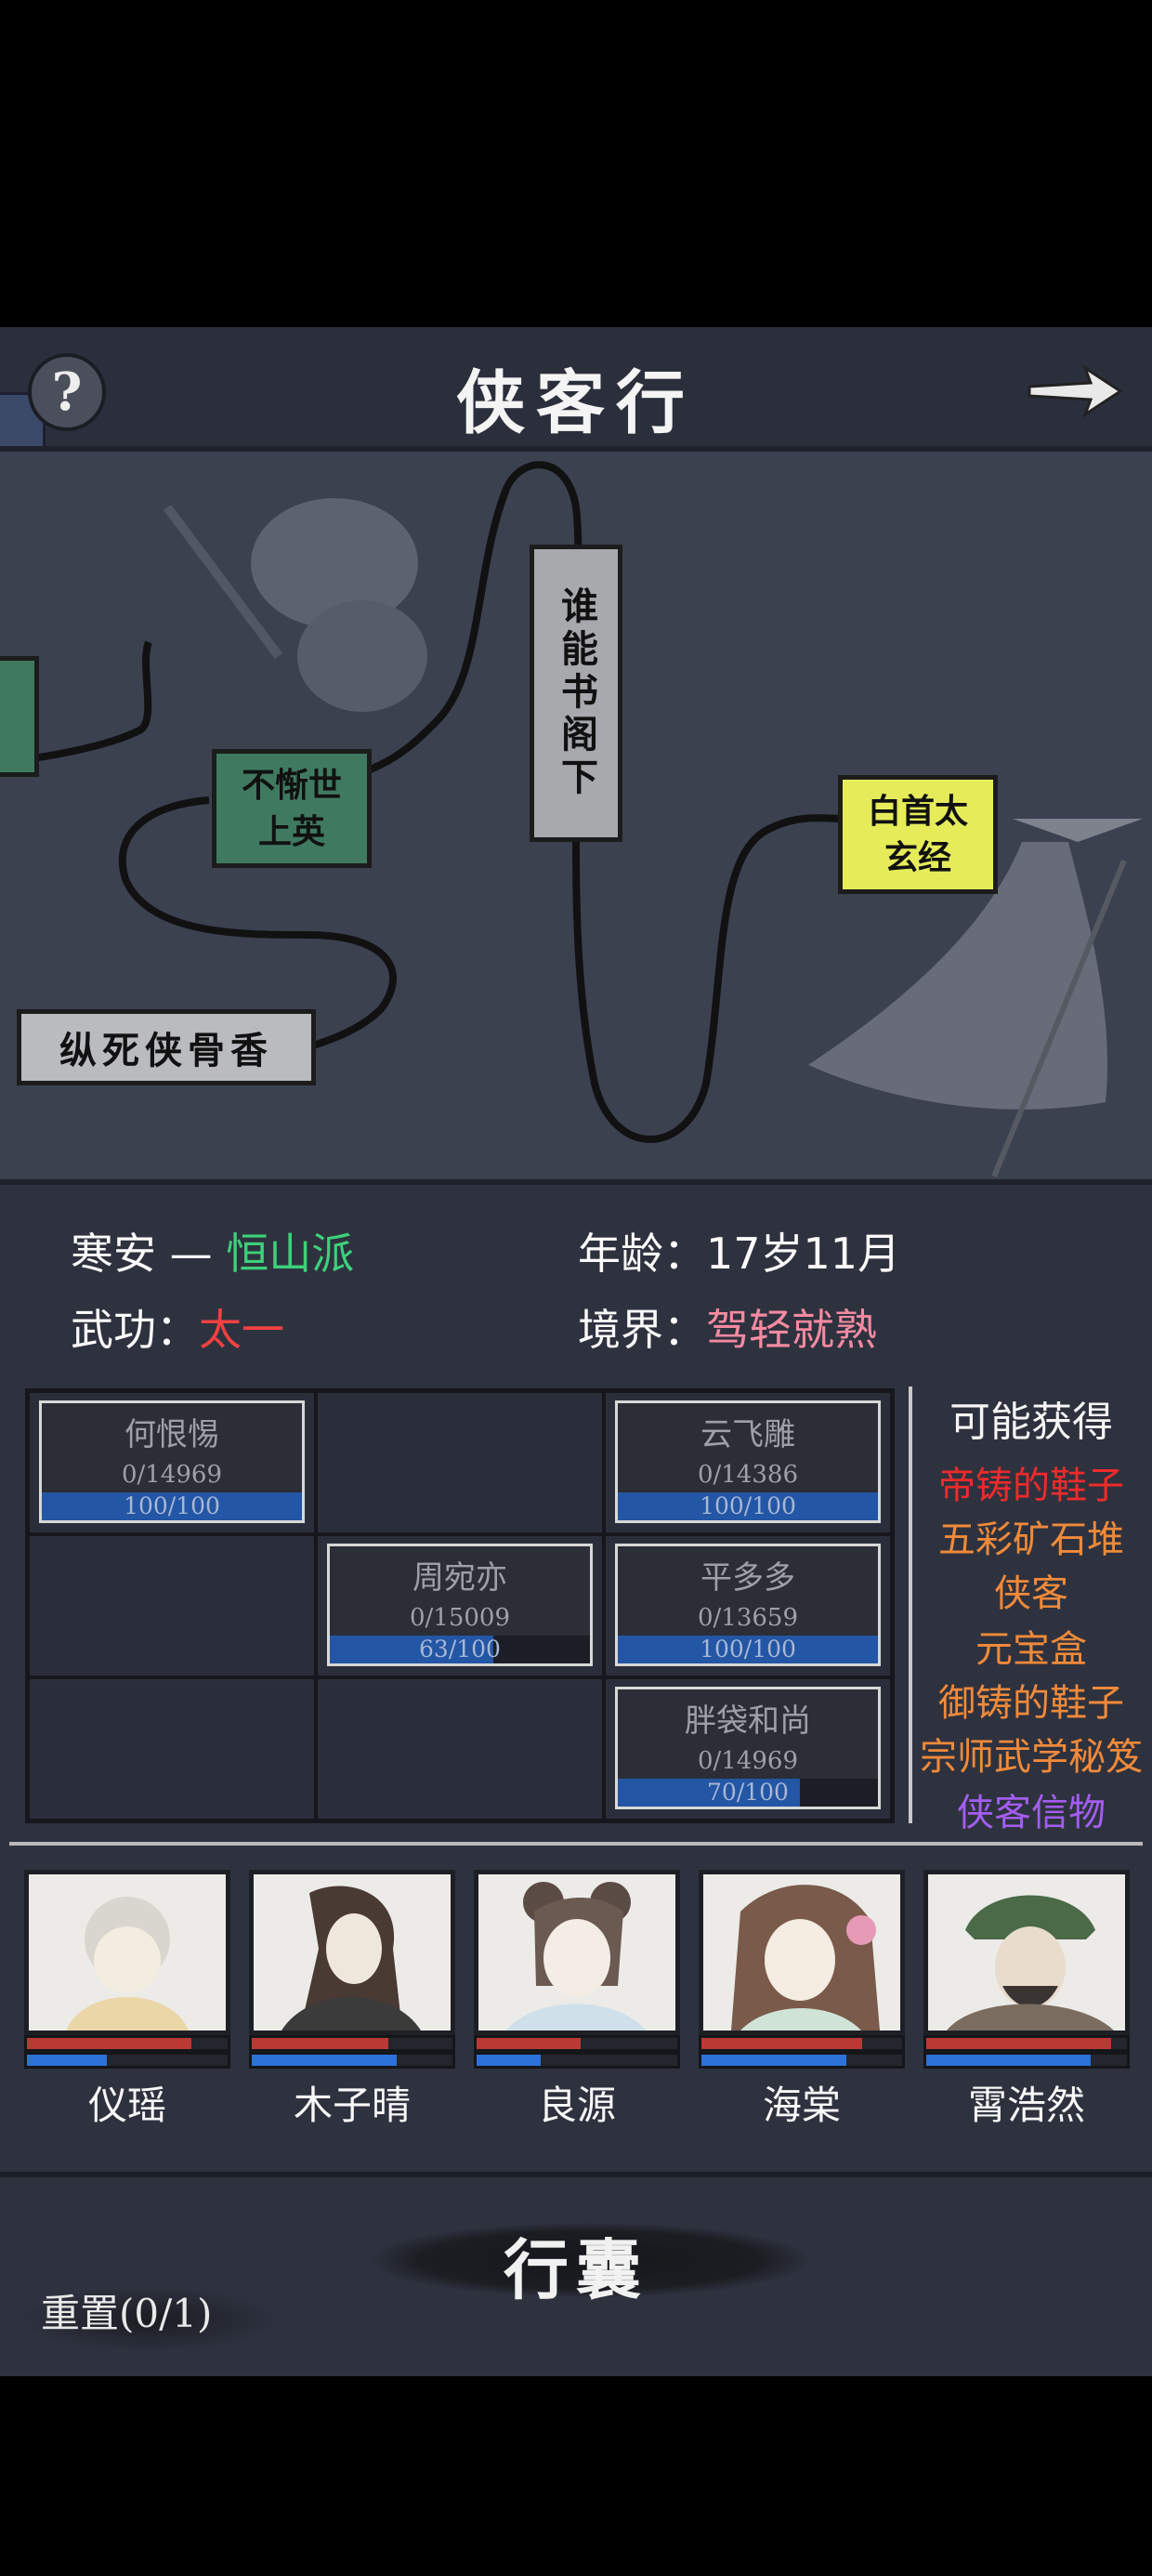  Describe the element at coordinates (747, 1475) in the screenshot. I see `enemy-exp: 0/14386` at that location.